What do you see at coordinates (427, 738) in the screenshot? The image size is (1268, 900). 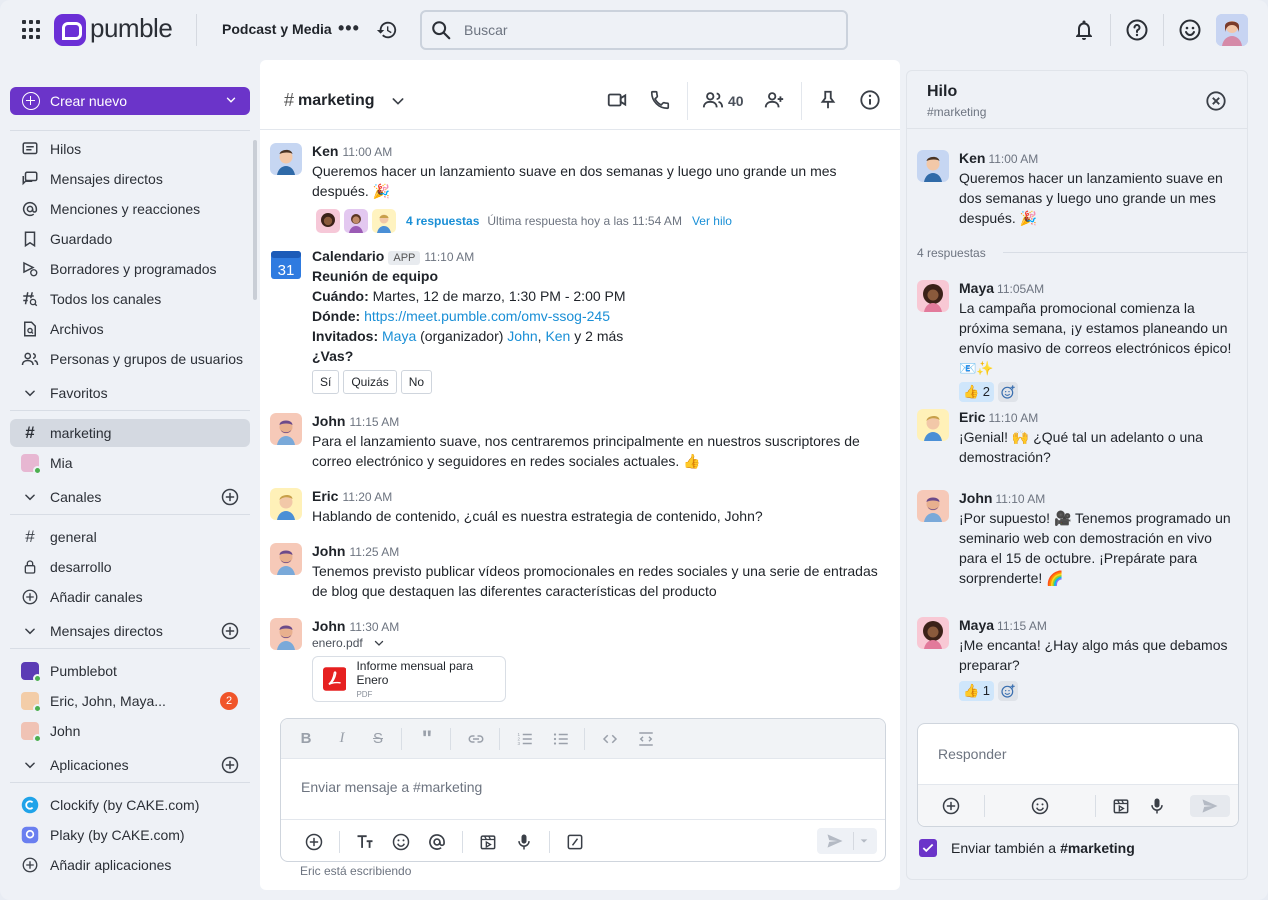 I see `quote-icon: "` at bounding box center [427, 738].